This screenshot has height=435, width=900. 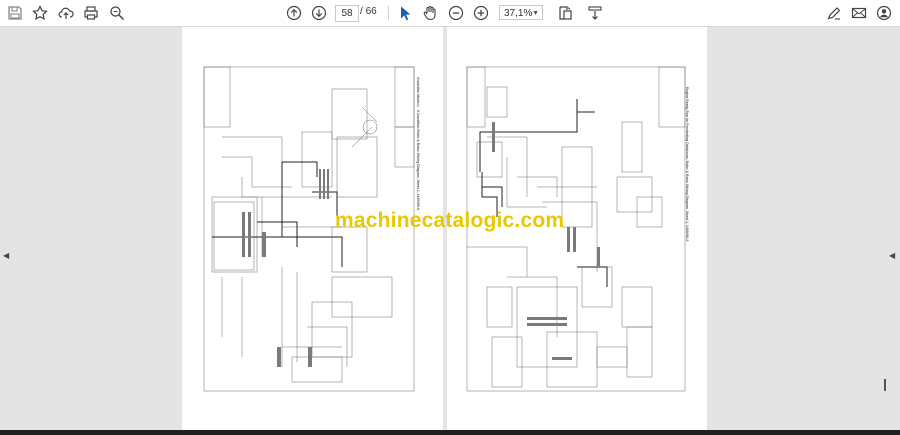 What do you see at coordinates (405, 13) in the screenshot?
I see `select-pointer-icon` at bounding box center [405, 13].